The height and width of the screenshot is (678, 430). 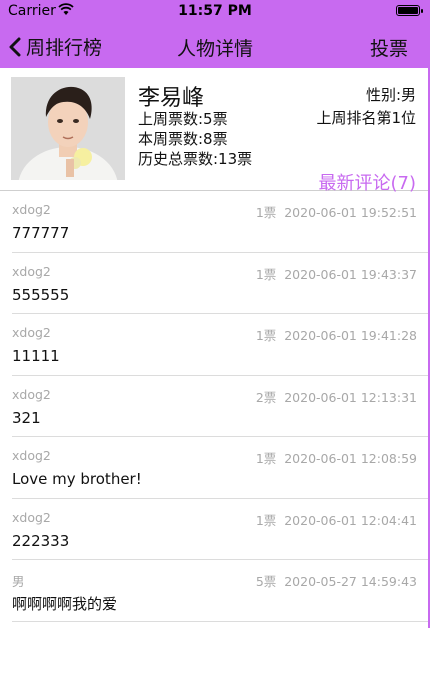 What do you see at coordinates (409, 10) in the screenshot?
I see `battery-icon` at bounding box center [409, 10].